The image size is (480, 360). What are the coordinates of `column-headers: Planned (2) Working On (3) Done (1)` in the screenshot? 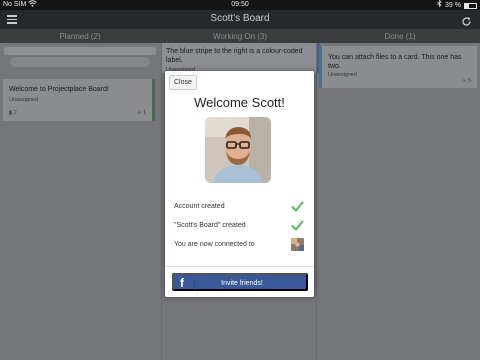 It's located at (240, 36).